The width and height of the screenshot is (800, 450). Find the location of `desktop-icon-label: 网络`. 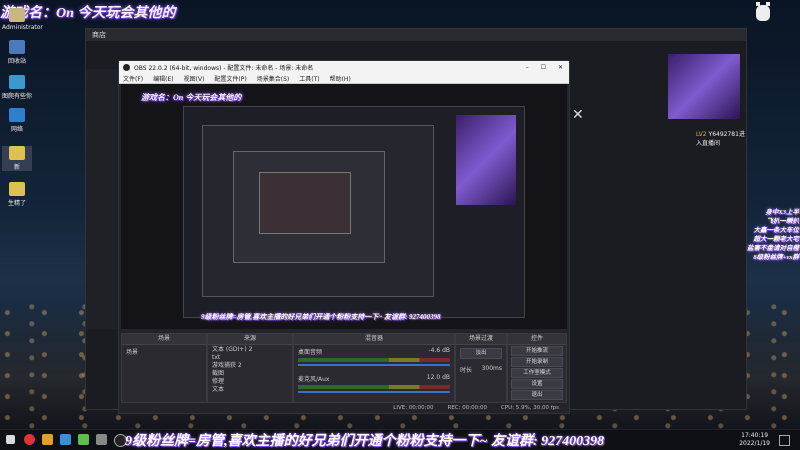

desktop-icon-label: 网络 is located at coordinates (16, 129).